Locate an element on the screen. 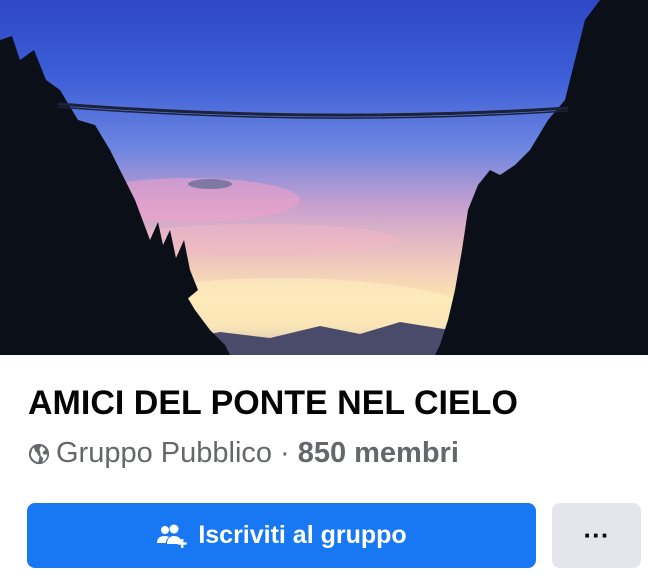  people-add-icon is located at coordinates (172, 536).